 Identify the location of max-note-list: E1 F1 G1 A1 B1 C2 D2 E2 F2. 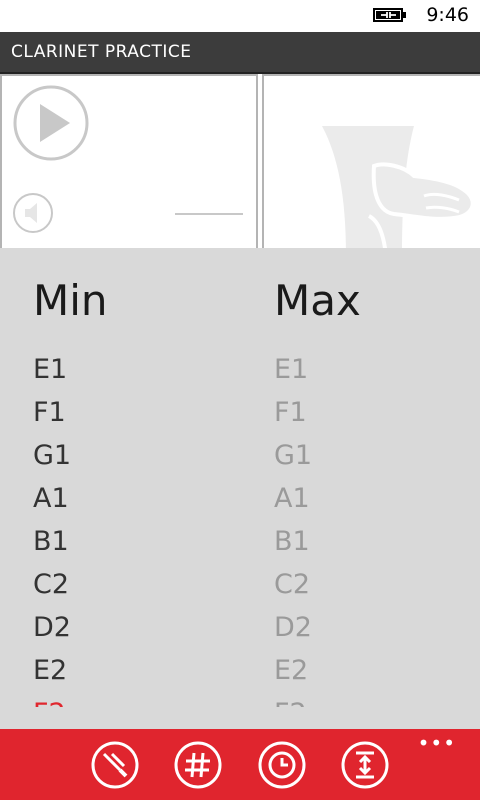
(293, 538).